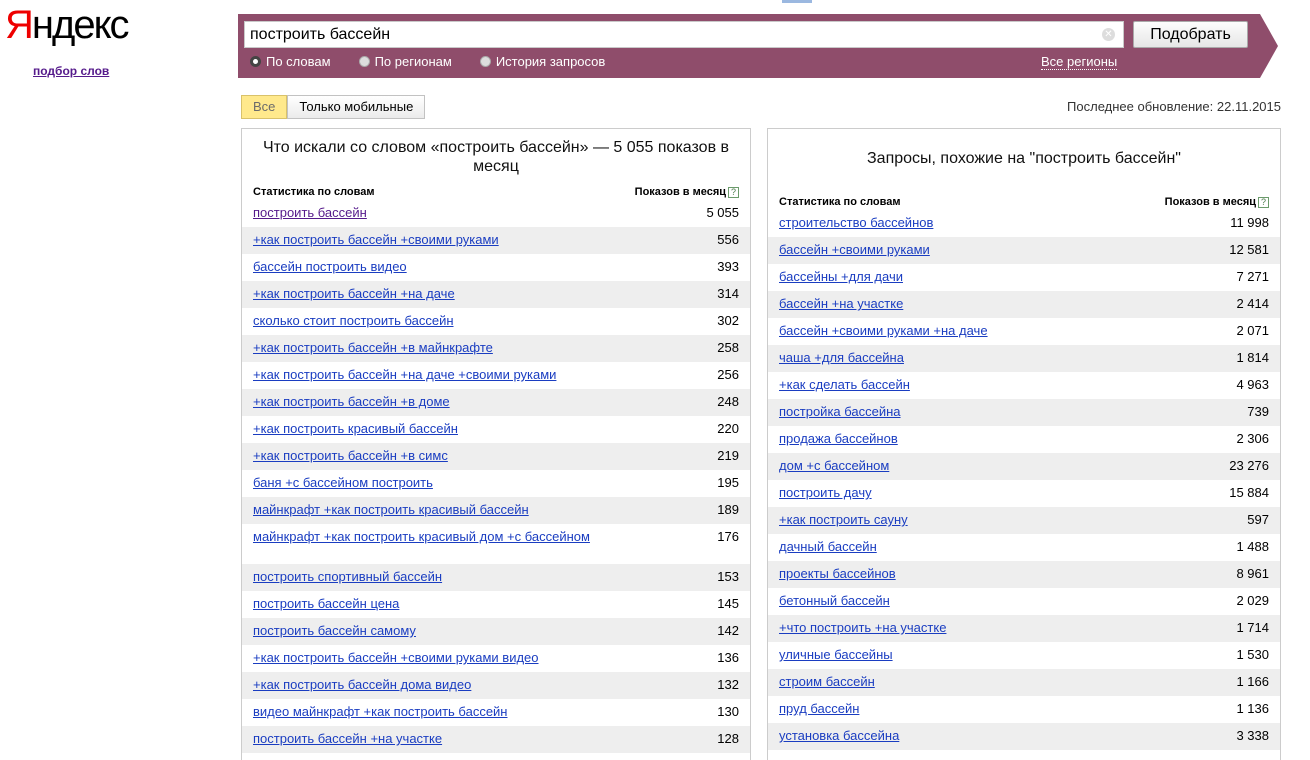 Image resolution: width=1310 pixels, height=760 pixels. Describe the element at coordinates (71, 71) in the screenshot. I see `wordstat-link: подбор слов` at that location.